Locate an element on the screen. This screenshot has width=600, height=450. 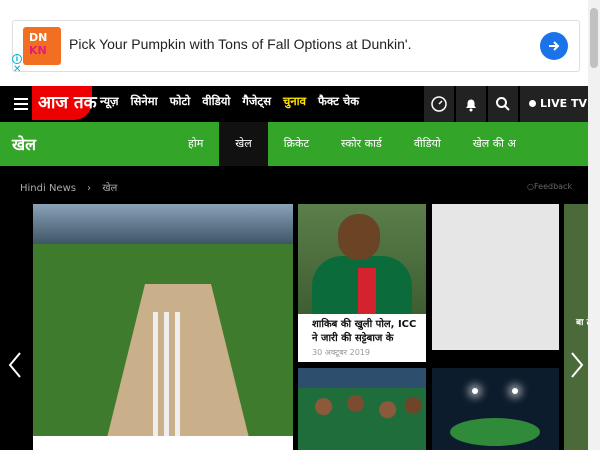
ad-placeholder-card is located at coordinates (495, 277).